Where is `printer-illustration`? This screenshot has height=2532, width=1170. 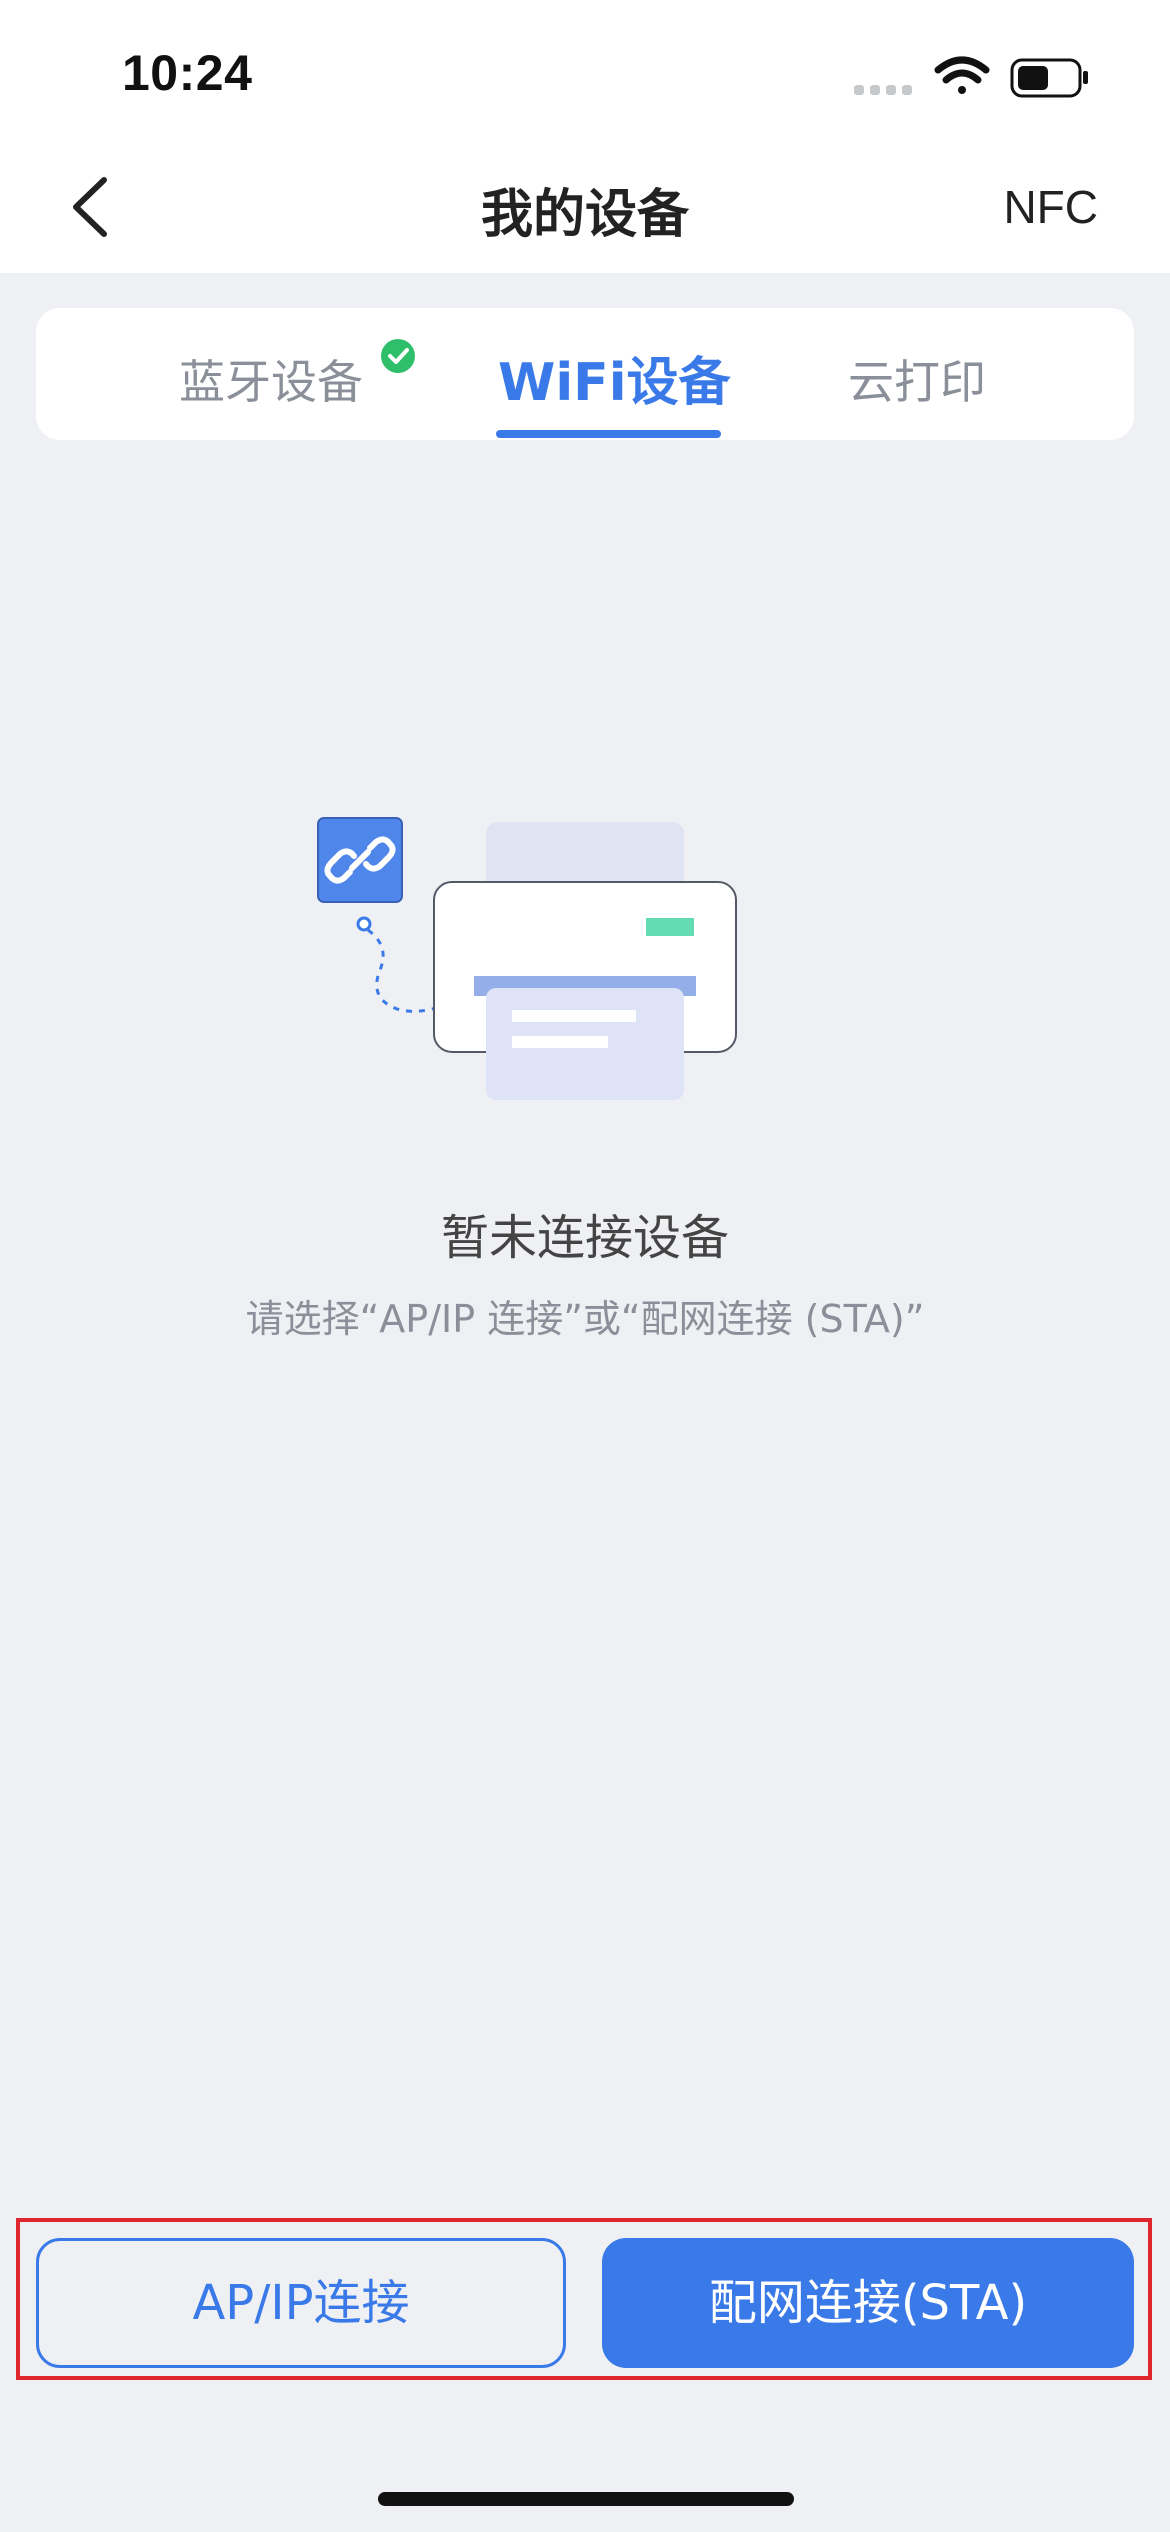
printer-illustration is located at coordinates (527, 958).